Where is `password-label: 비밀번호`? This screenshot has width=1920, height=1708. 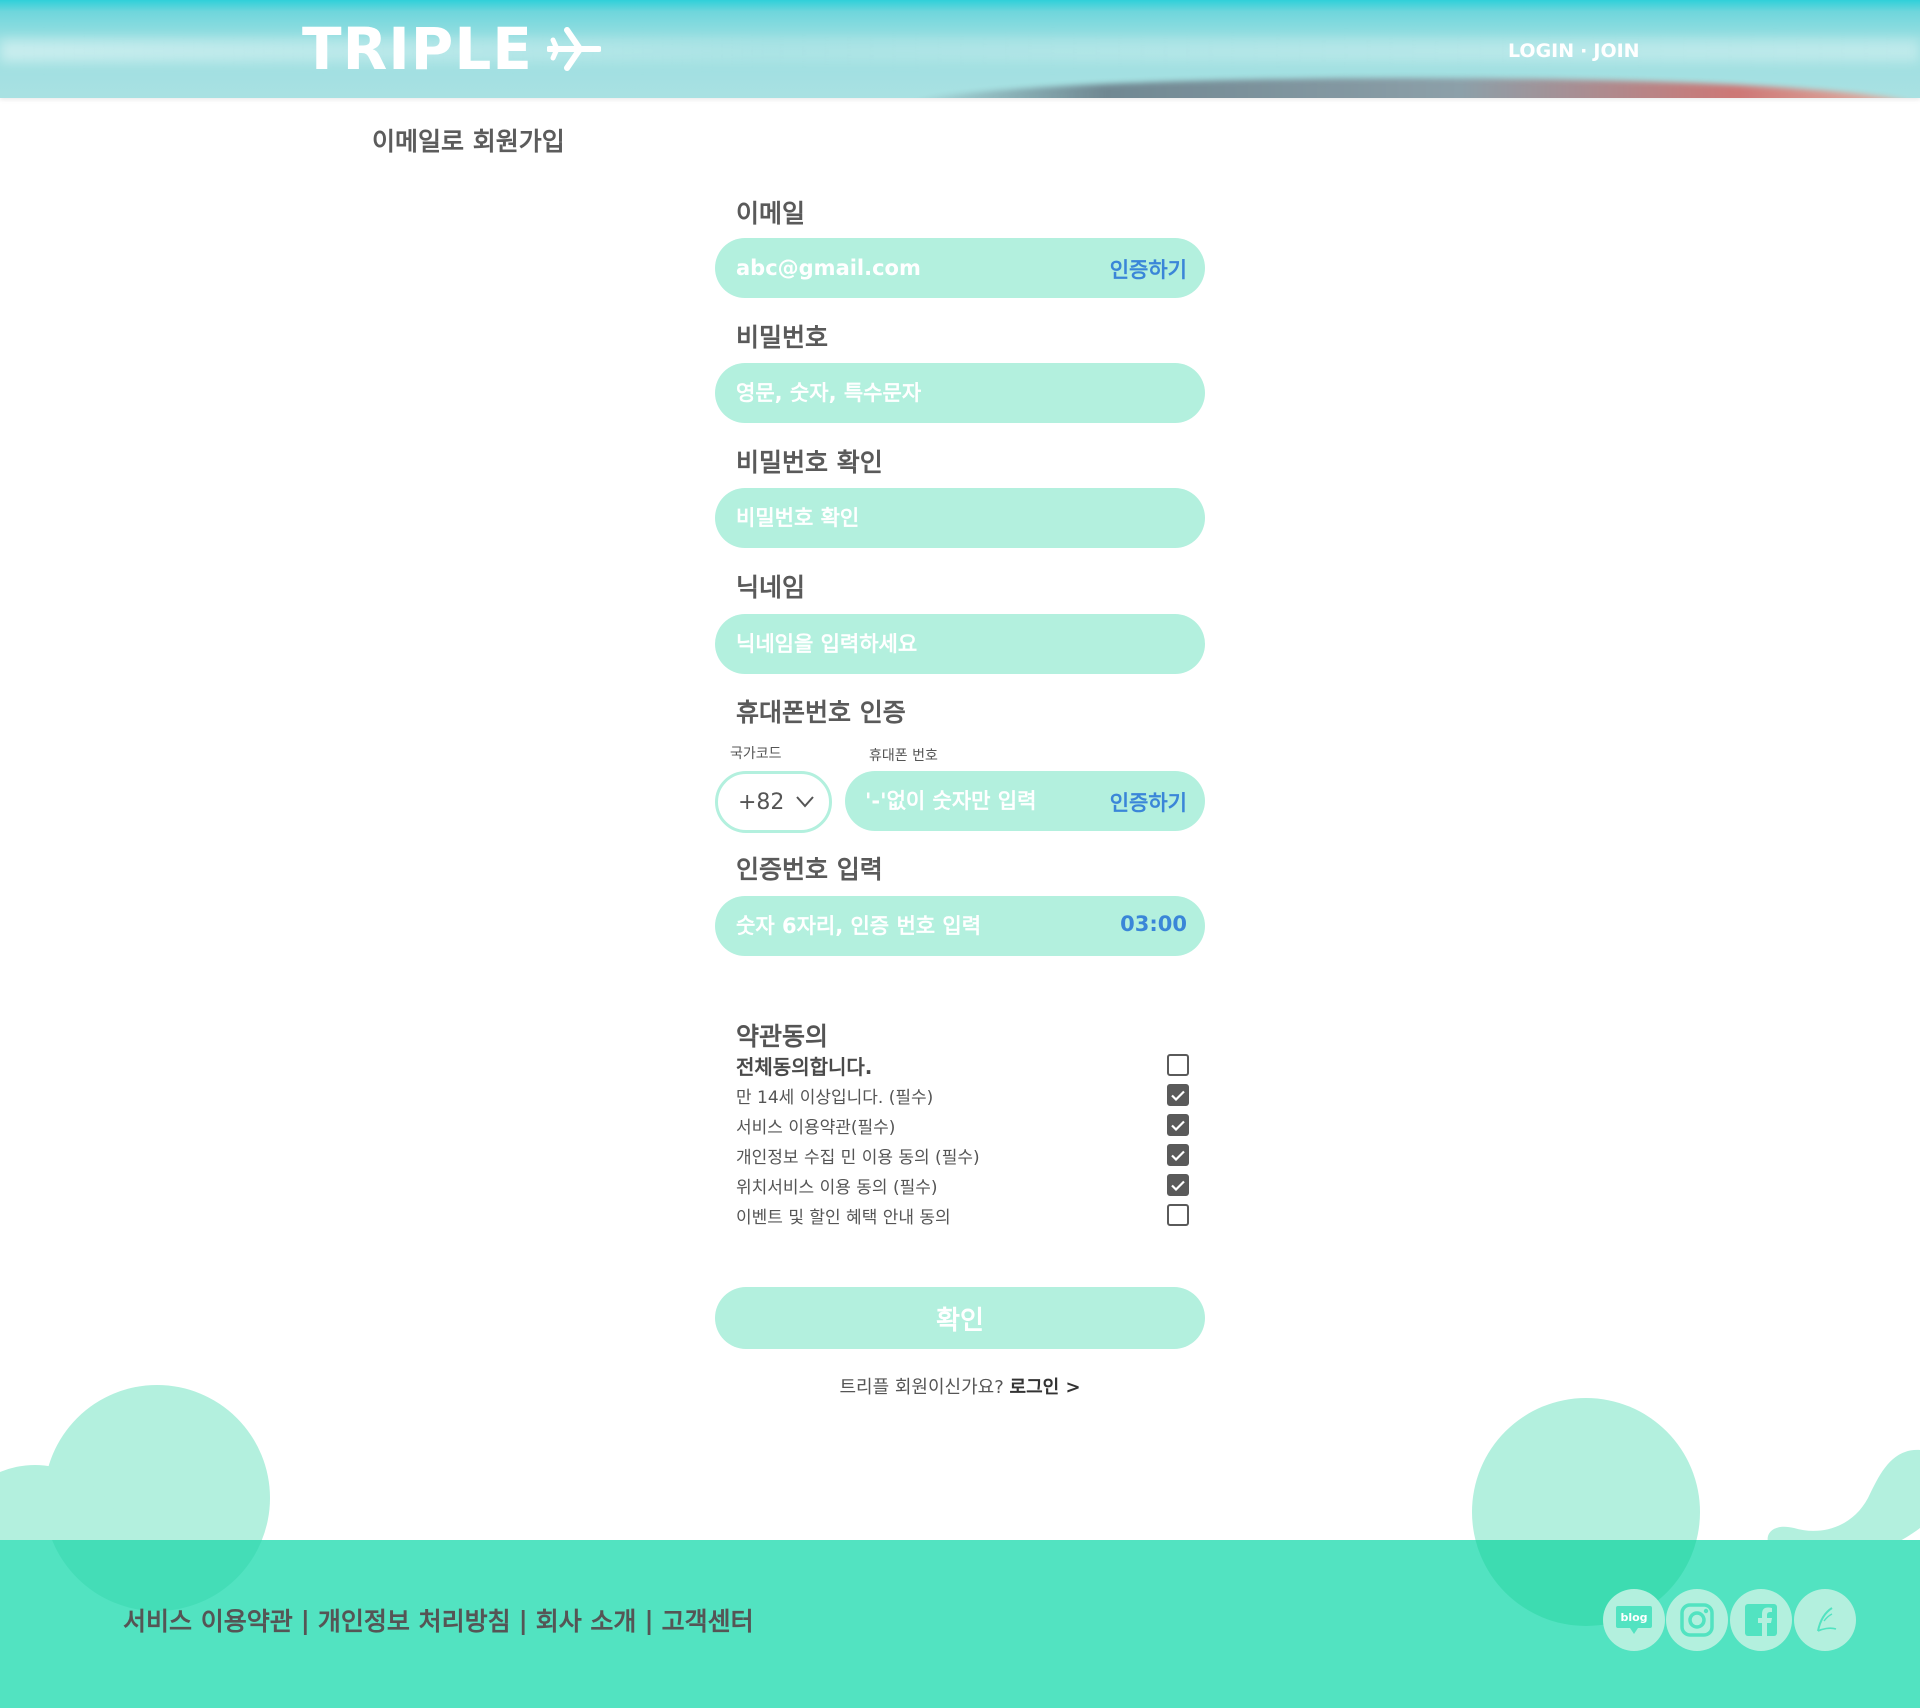 password-label: 비밀번호 is located at coordinates (782, 337).